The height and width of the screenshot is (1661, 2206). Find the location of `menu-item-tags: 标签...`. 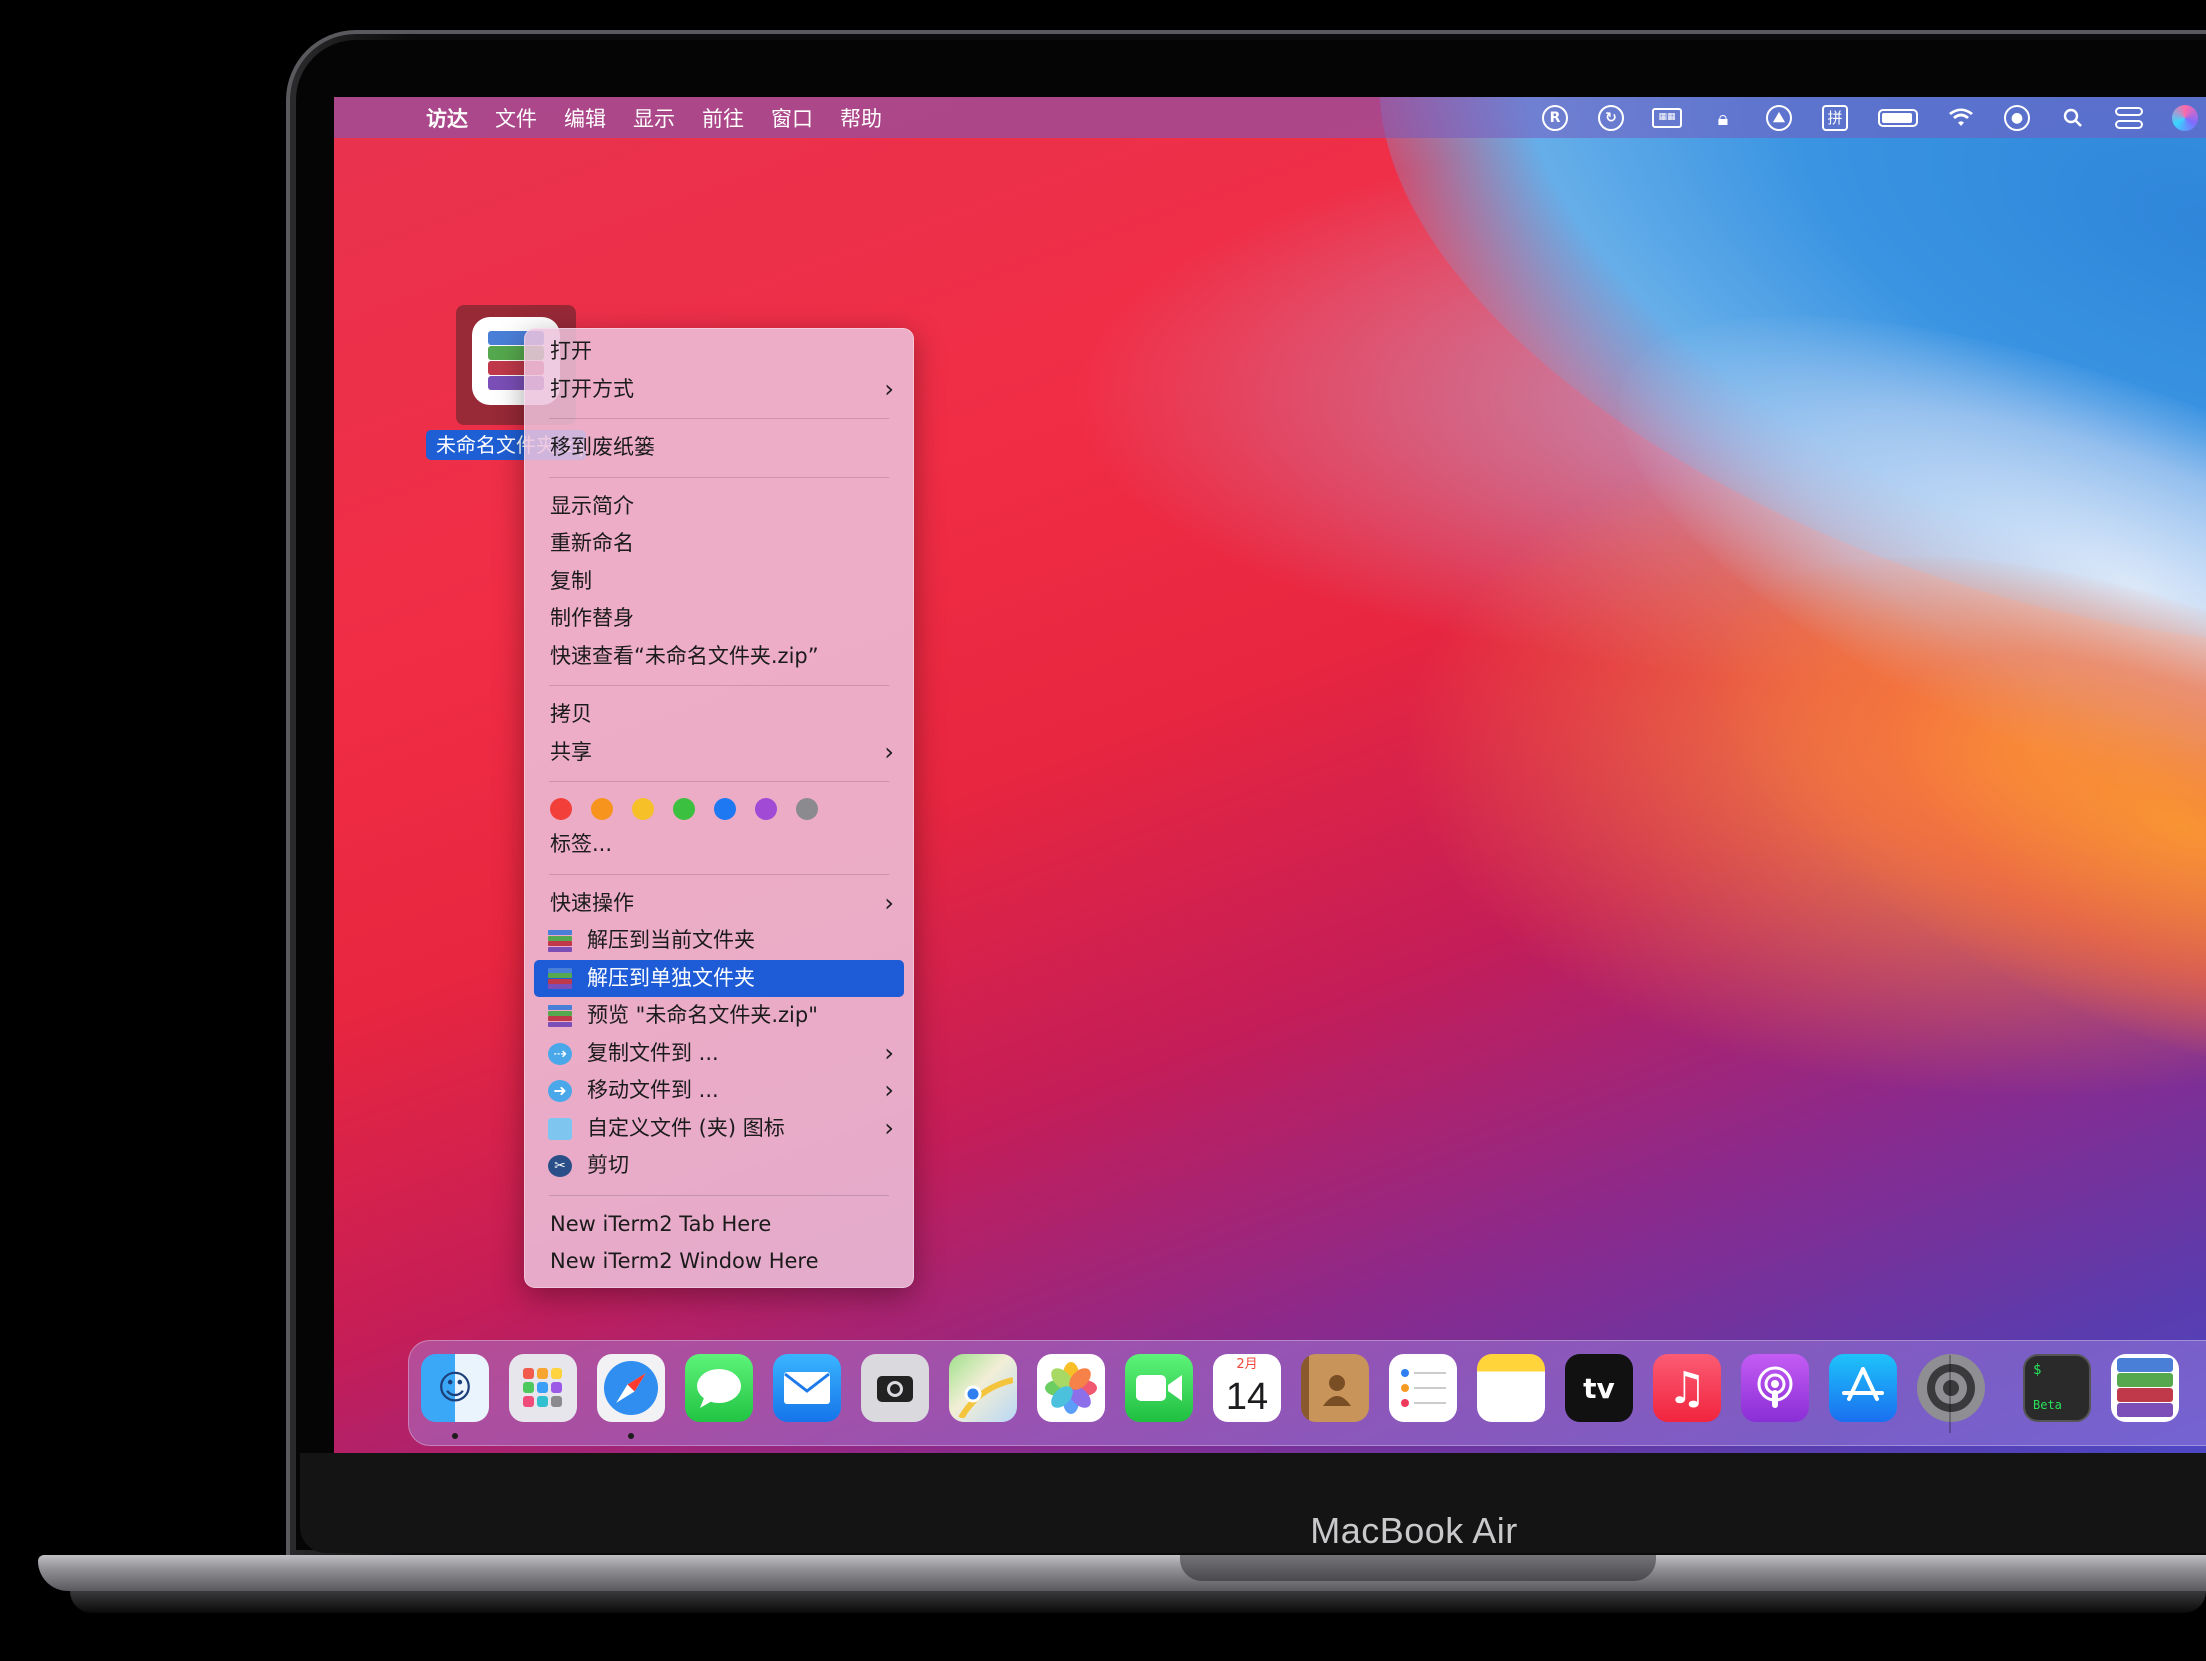

menu-item-tags: 标签... is located at coordinates (719, 845).